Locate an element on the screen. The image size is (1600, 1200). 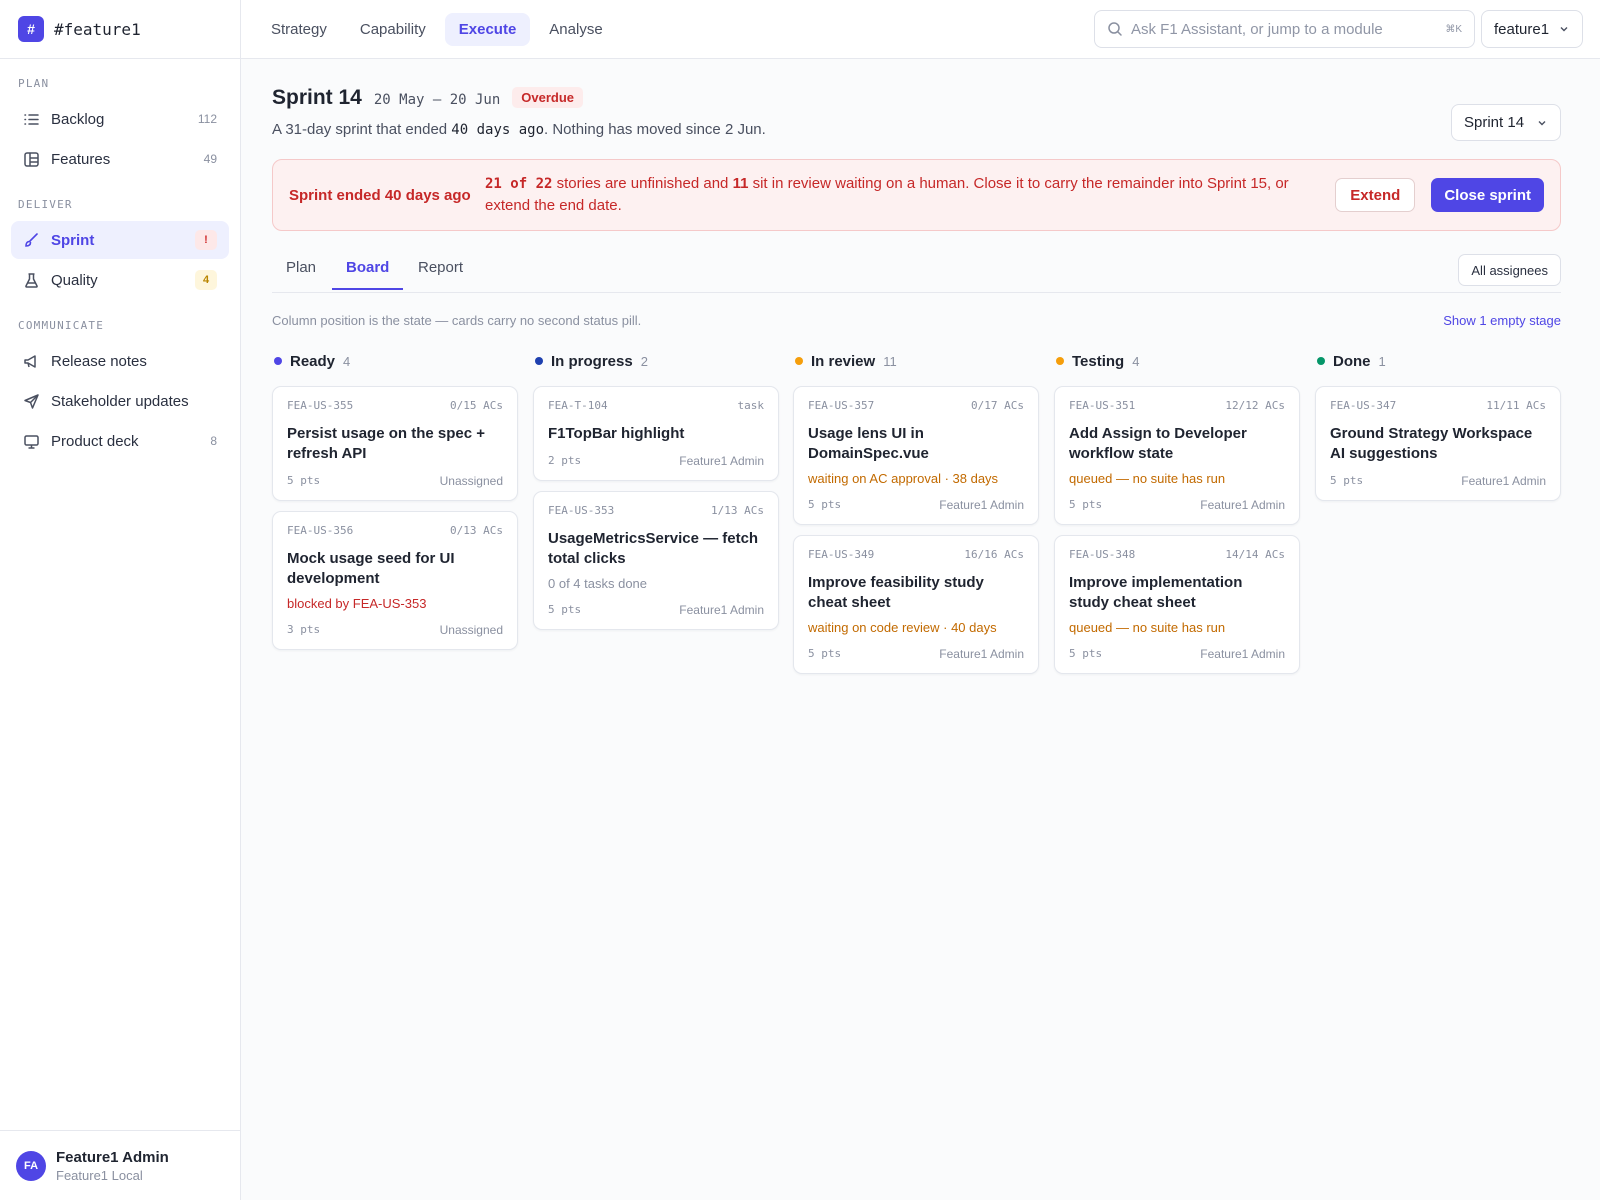
sidebar-item-label: Backlog is located at coordinates (78, 119).